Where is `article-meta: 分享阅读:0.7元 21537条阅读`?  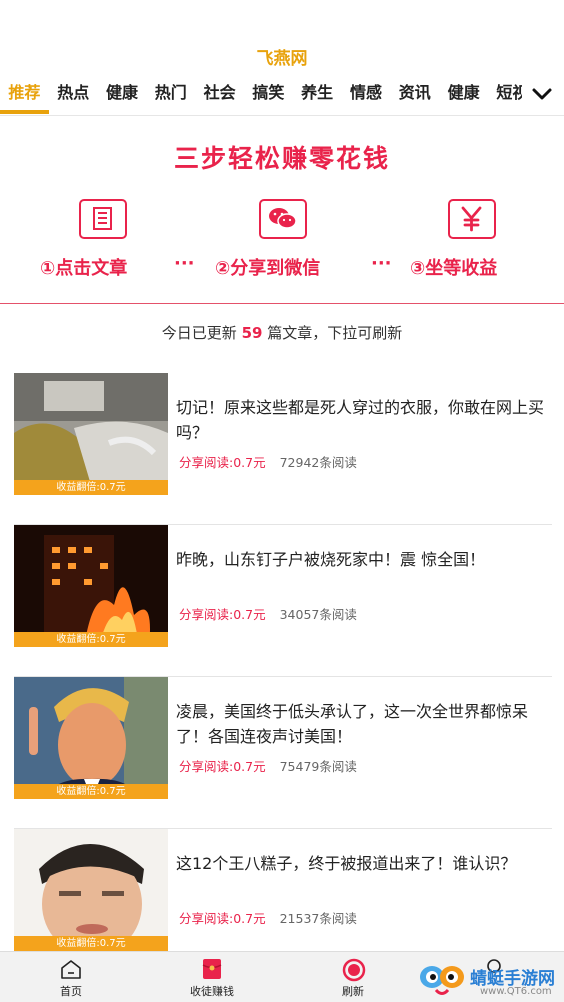 article-meta: 分享阅读:0.7元 21537条阅读 is located at coordinates (268, 917).